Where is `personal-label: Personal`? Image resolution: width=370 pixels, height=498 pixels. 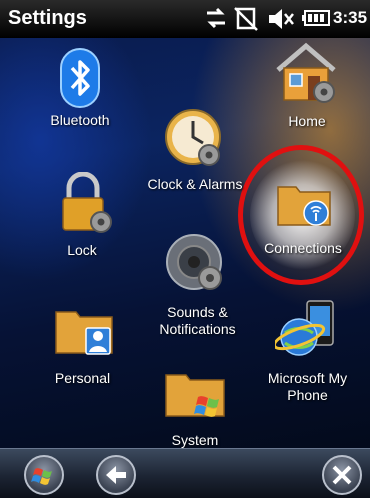
personal-label: Personal is located at coordinates (82, 378).